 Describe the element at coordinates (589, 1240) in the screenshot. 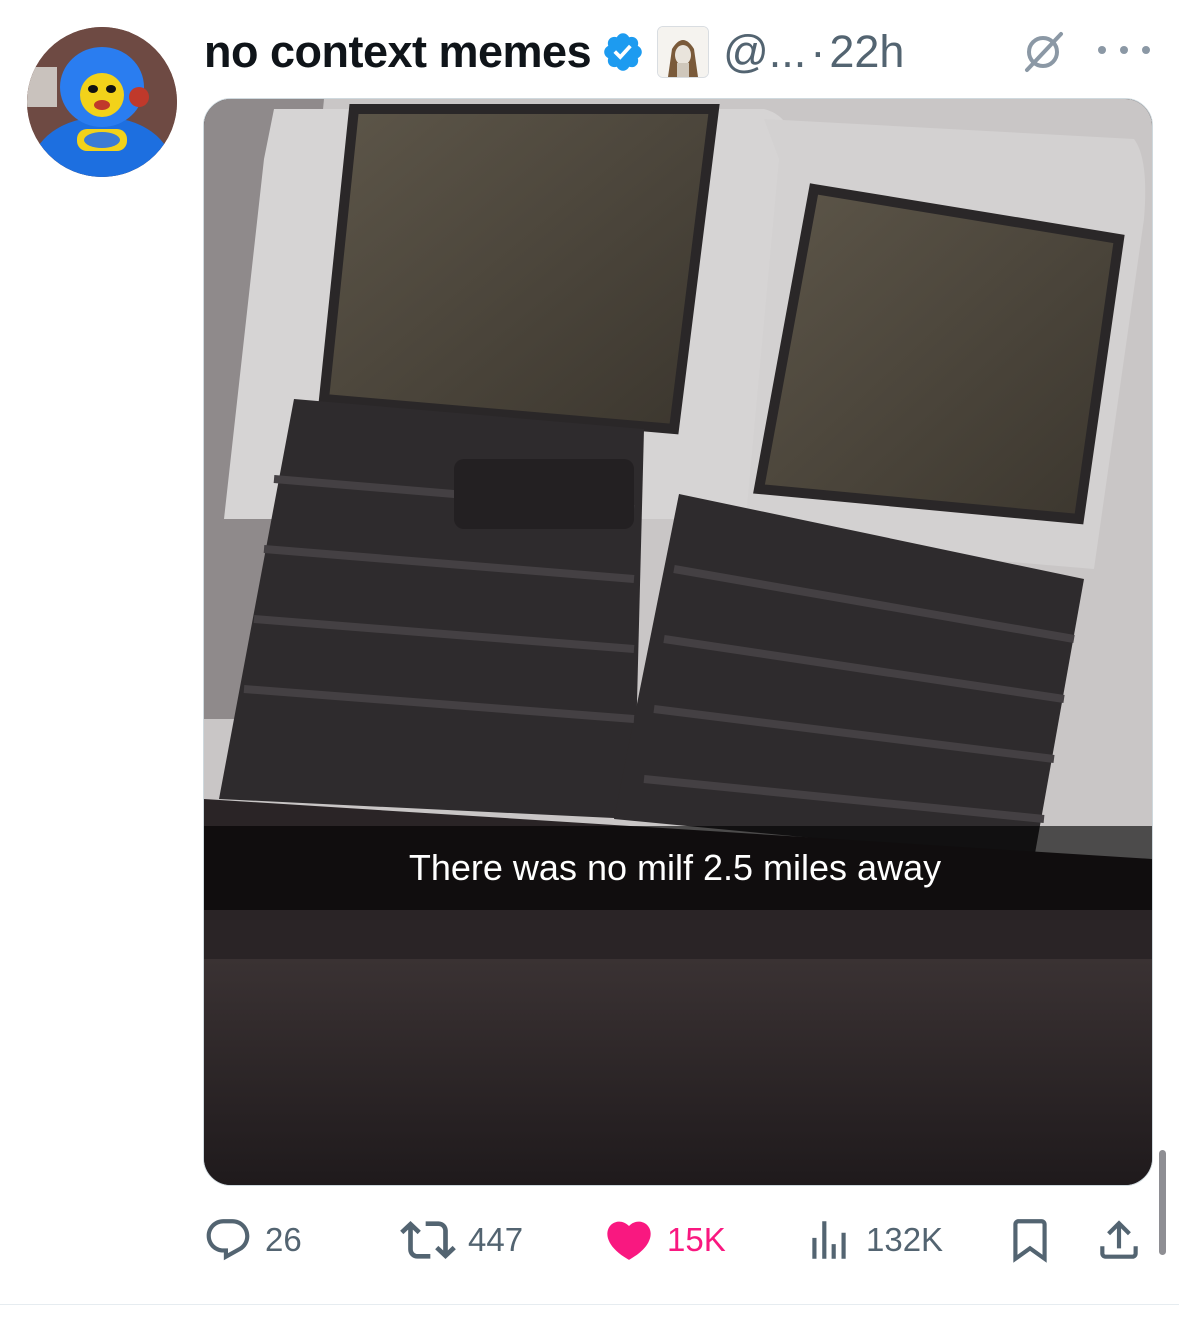

I see `action-bar: 26 447 15K 132K` at that location.